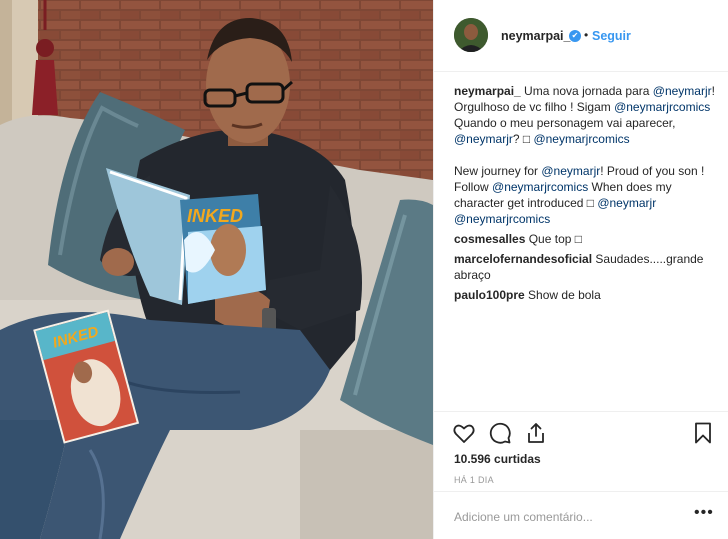 This screenshot has width=728, height=539. Describe the element at coordinates (562, 295) in the screenshot. I see `comment-text: Show de bola` at that location.